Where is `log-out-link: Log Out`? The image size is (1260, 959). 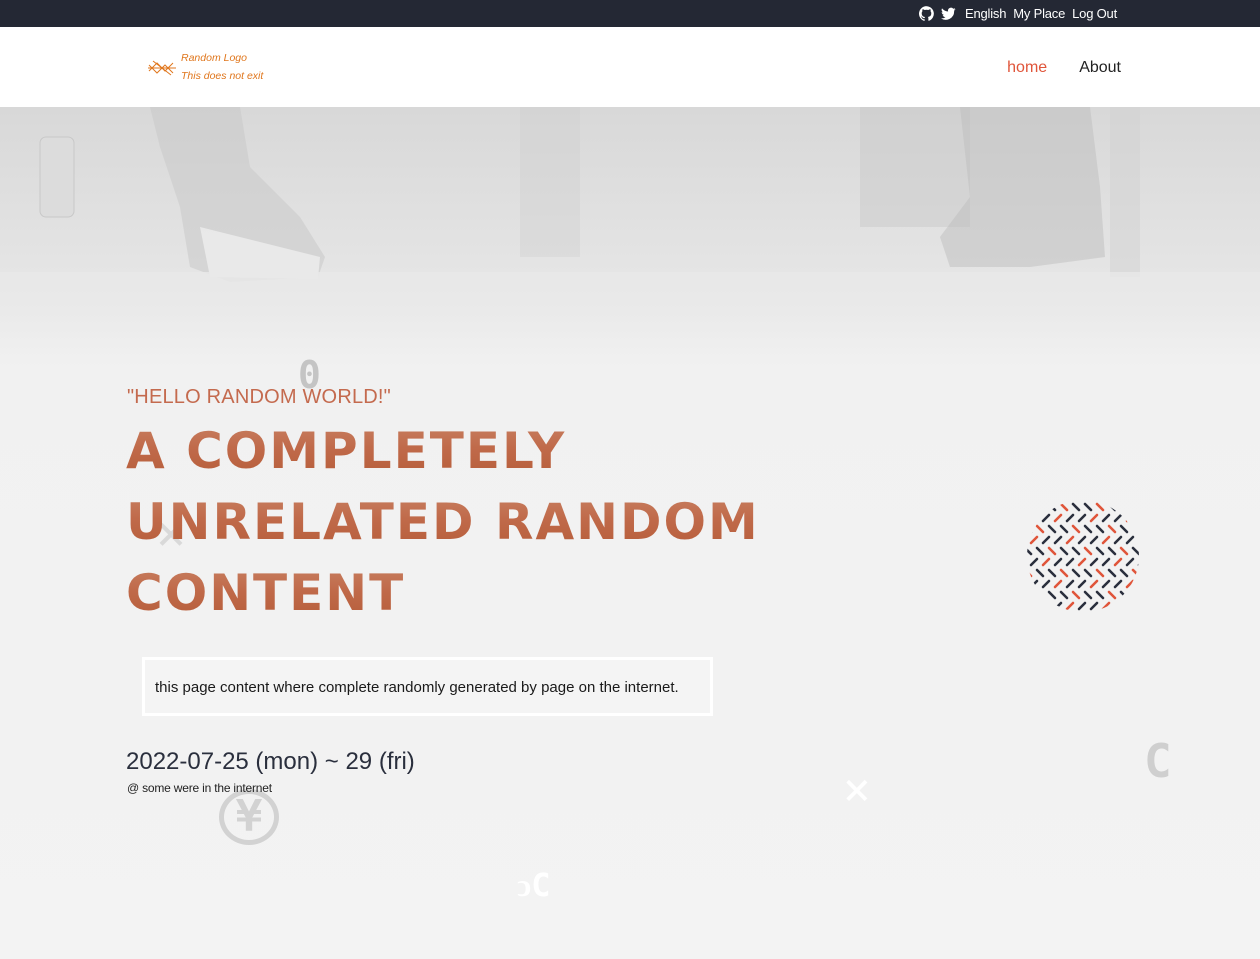 log-out-link: Log Out is located at coordinates (1094, 13).